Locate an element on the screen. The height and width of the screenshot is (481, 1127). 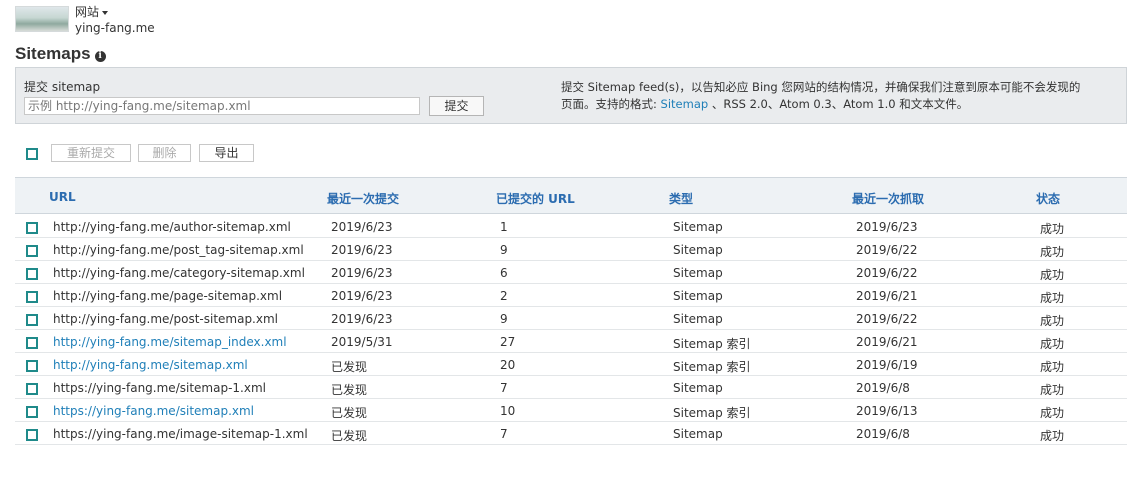
row-submitted-count: 27 is located at coordinates (508, 342).